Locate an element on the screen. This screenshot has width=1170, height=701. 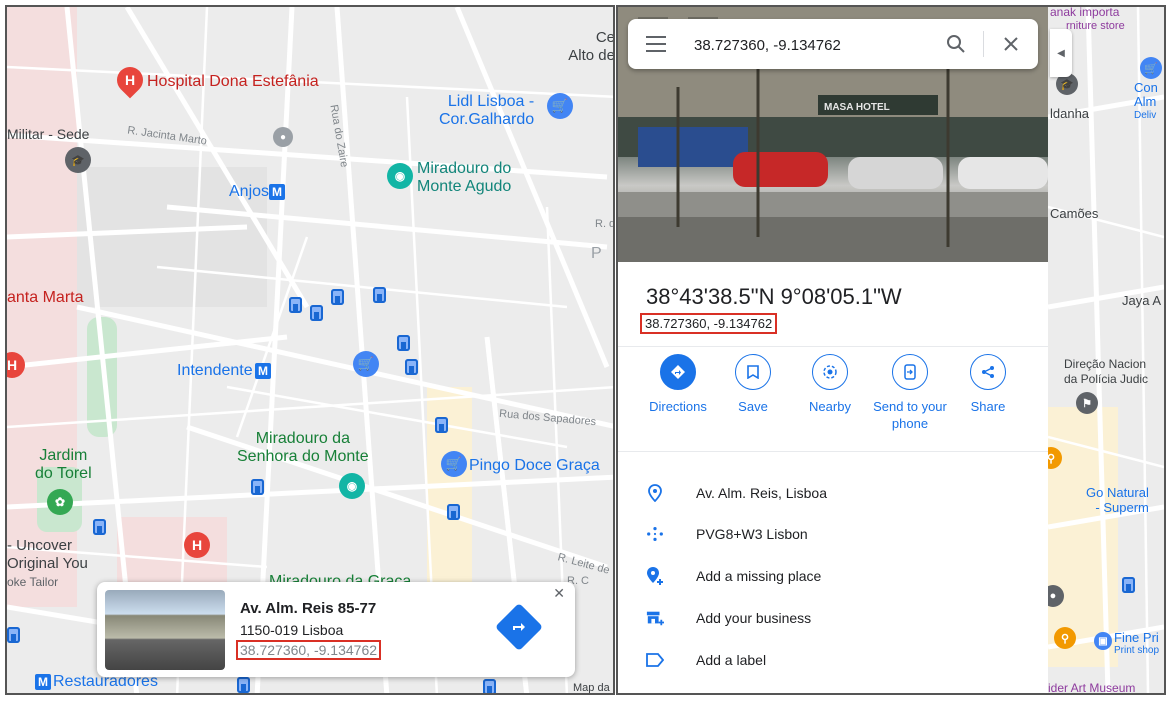
pingo-doce-label: Pingo Doce Graça is located at coordinates (534, 466).